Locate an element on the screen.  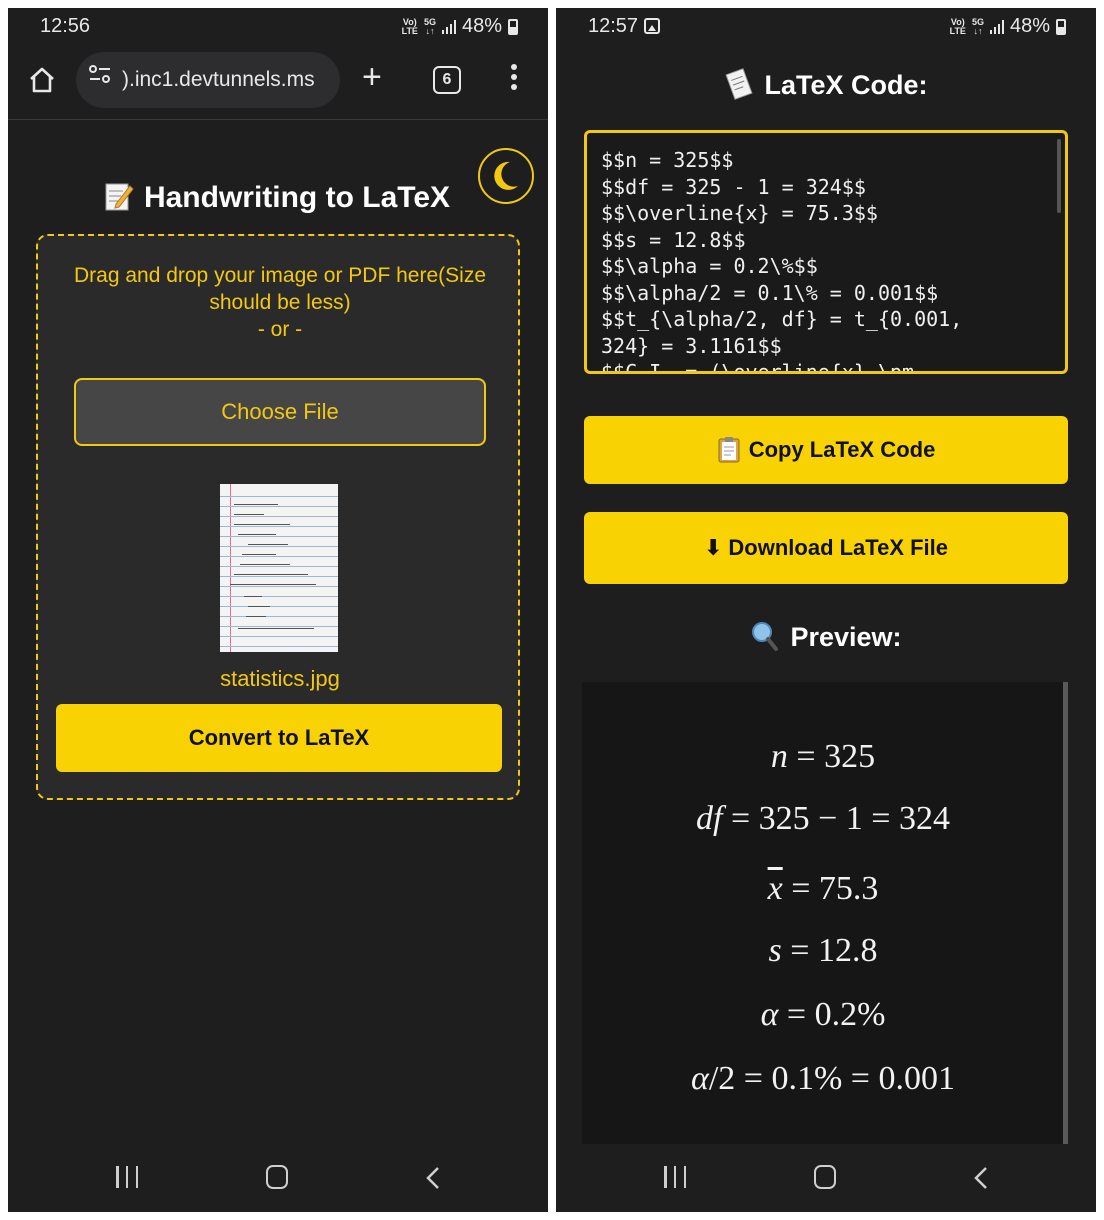
status-bar: 12:57 Vo) LTE 5G ↓↑ 48% is located at coordinates (826, 27).